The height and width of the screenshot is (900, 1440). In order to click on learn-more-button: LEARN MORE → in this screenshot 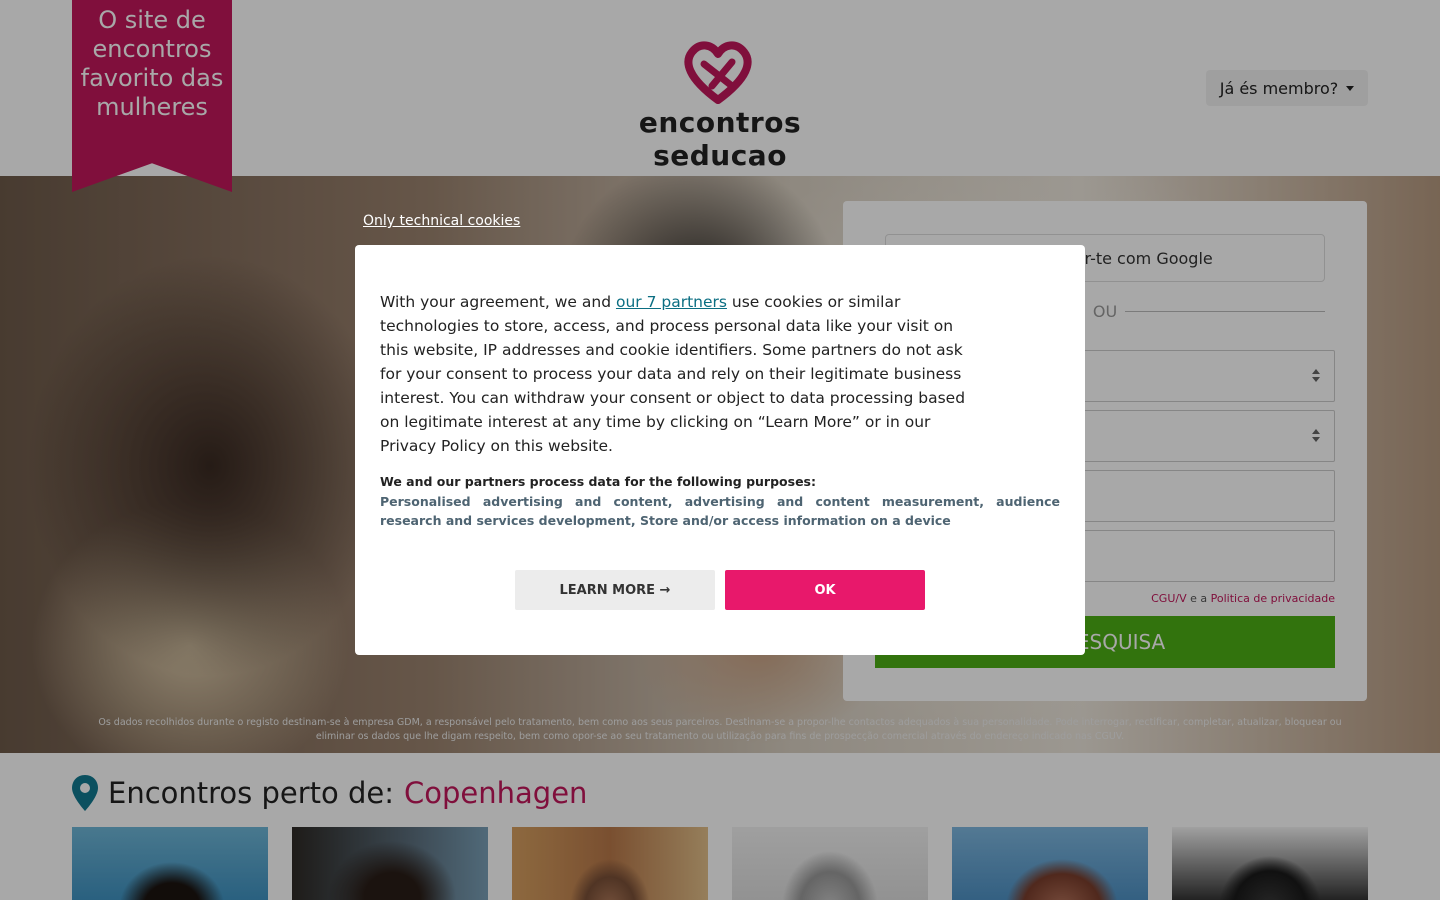, I will do `click(615, 590)`.